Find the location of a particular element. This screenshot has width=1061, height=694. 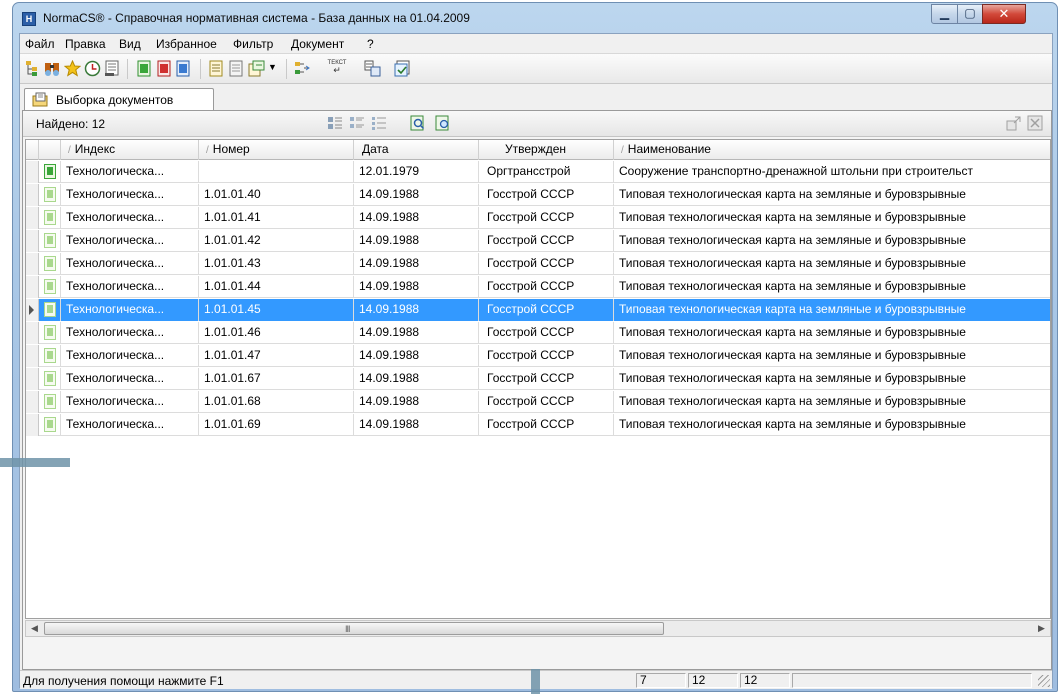

history-icon is located at coordinates (92, 68).